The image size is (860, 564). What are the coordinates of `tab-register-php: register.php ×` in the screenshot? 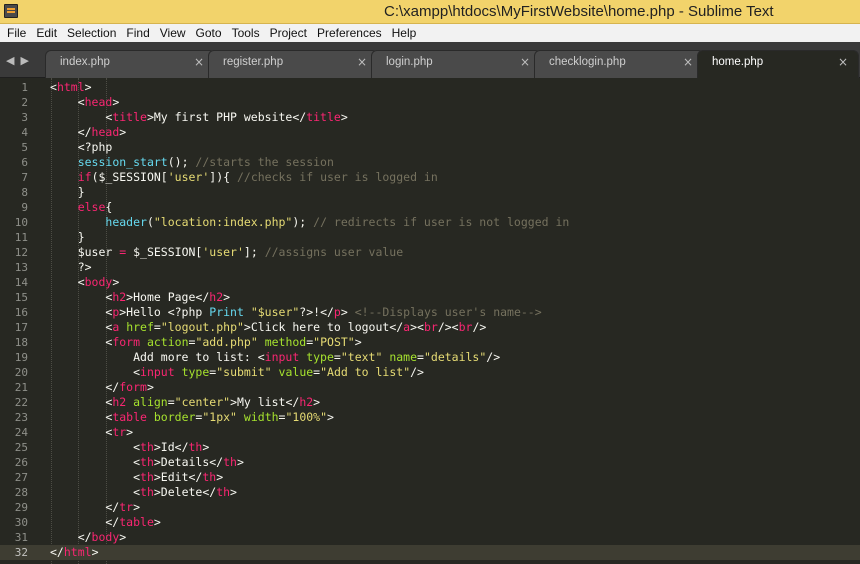 It's located at (293, 64).